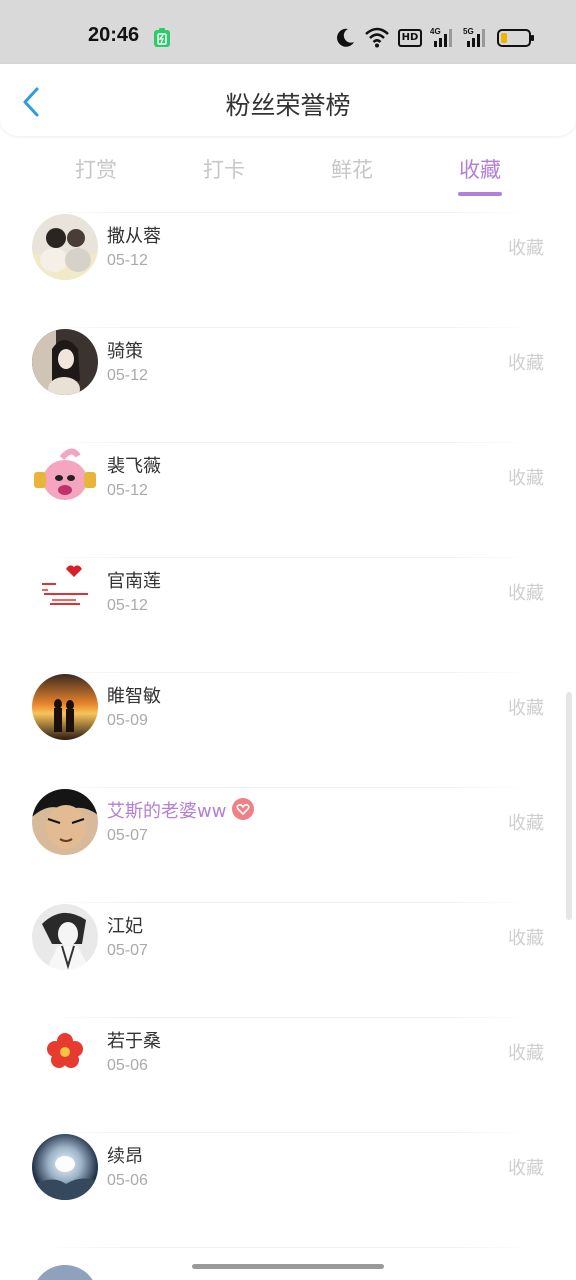  What do you see at coordinates (288, 1189) in the screenshot?
I see `list-item: 续昂 05-06 收藏` at bounding box center [288, 1189].